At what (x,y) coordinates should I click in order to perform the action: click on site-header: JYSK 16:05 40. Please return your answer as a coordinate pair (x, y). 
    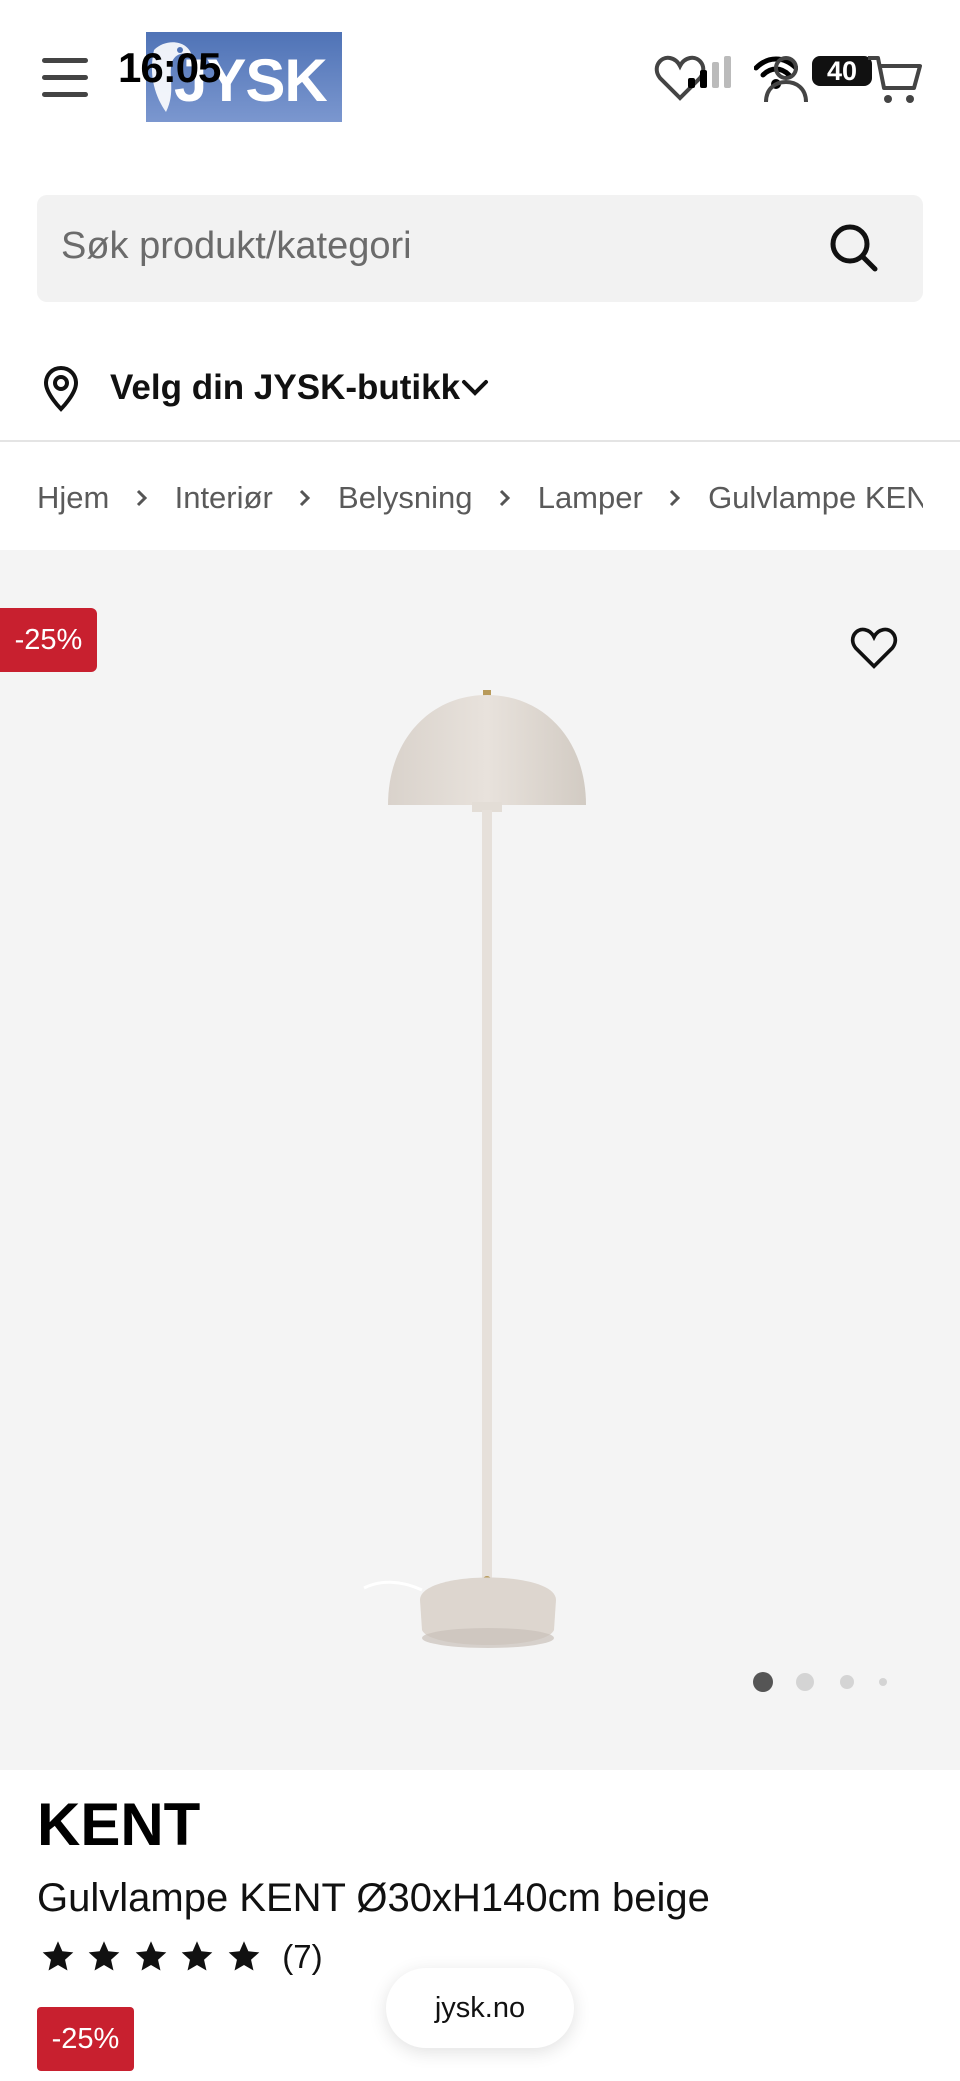
    Looking at the image, I should click on (480, 80).